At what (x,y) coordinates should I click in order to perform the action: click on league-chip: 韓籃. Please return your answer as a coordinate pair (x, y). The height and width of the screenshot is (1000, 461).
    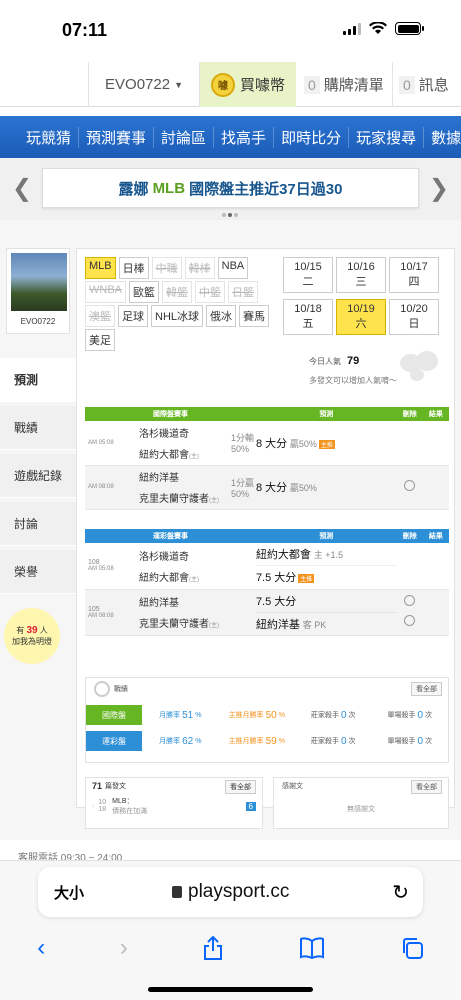
    Looking at the image, I should click on (177, 292).